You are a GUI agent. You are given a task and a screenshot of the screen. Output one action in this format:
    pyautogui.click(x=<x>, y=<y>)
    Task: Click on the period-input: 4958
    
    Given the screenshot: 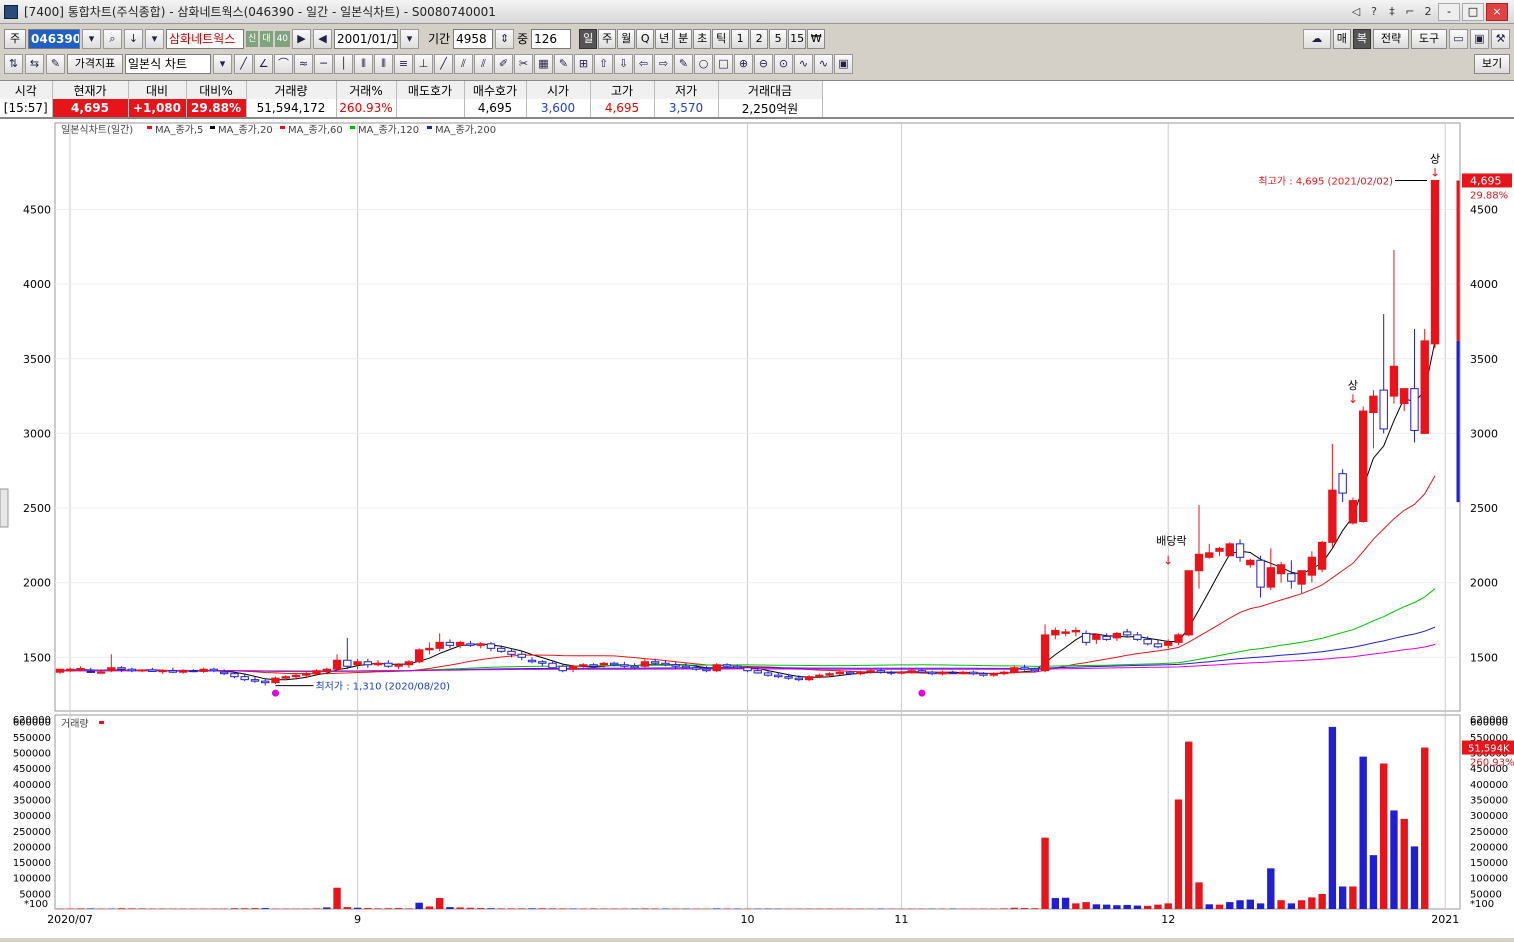 What is the action you would take?
    pyautogui.click(x=473, y=39)
    